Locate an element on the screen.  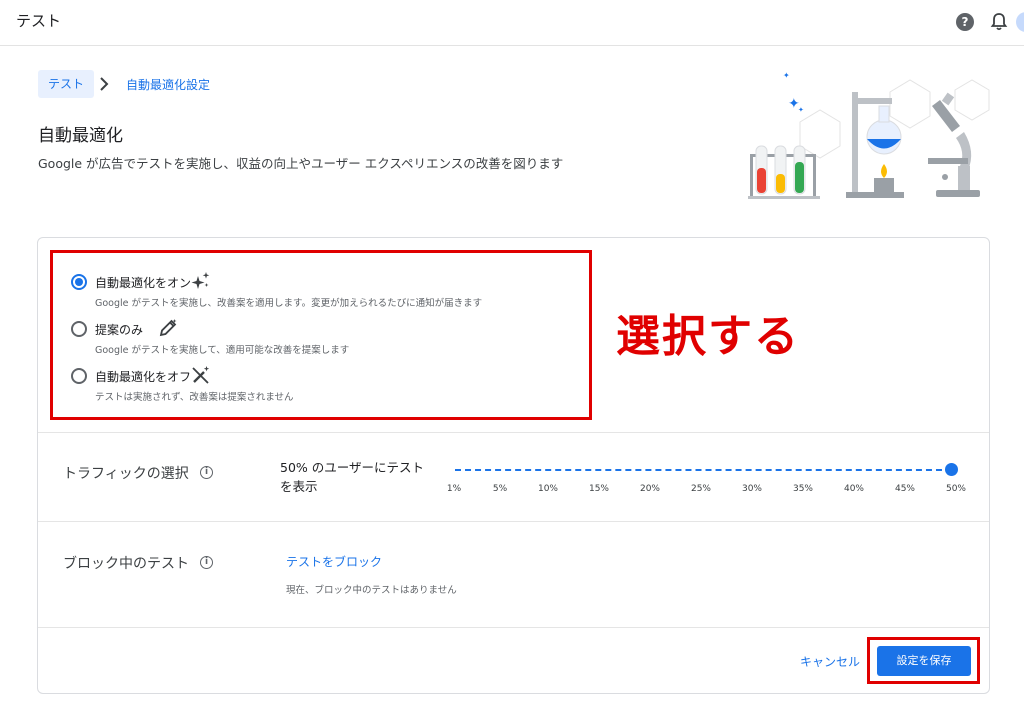
highlight-box-save is located at coordinates (923, 660).